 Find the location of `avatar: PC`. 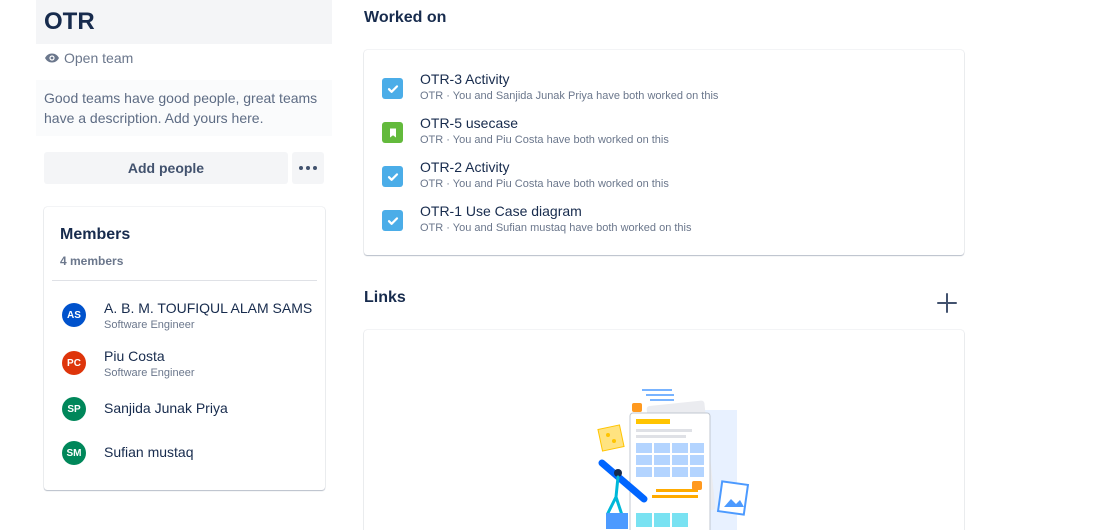

avatar: PC is located at coordinates (74, 363).